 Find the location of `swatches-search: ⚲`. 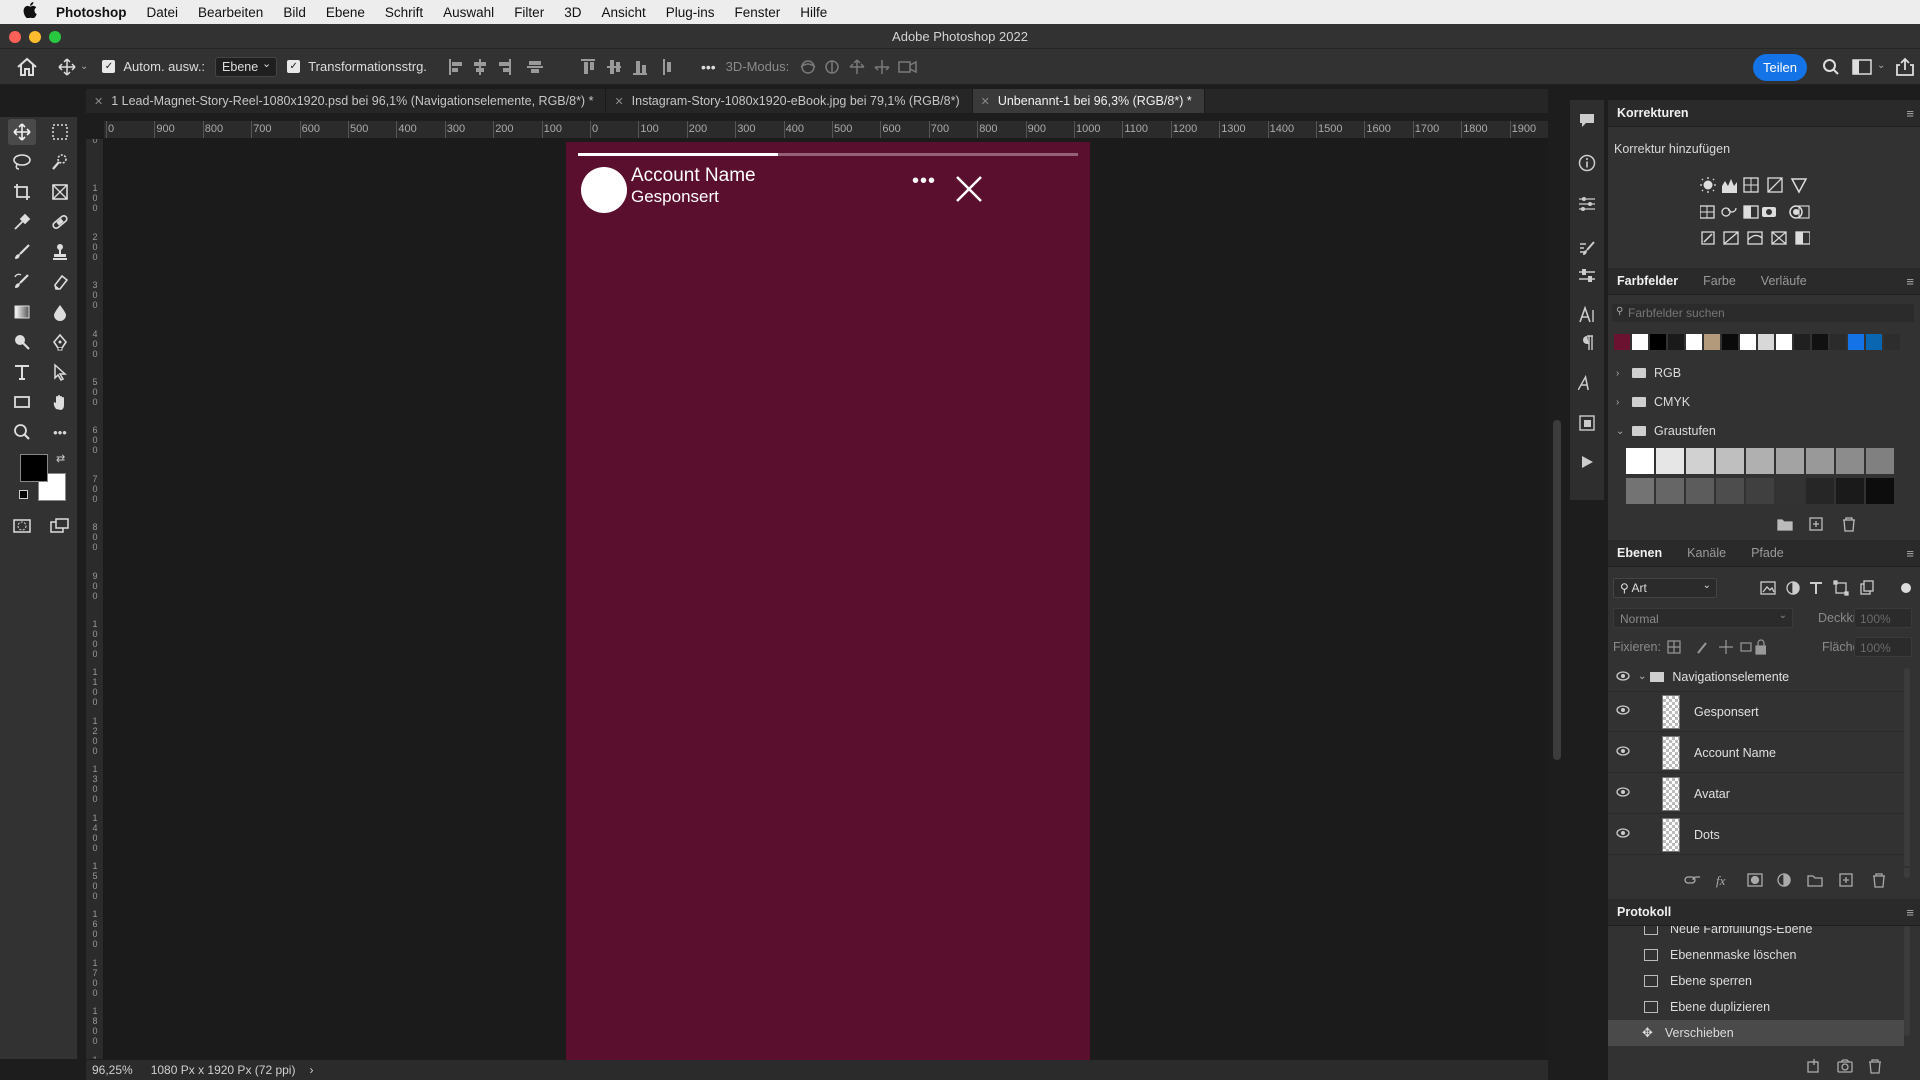

swatches-search: ⚲ is located at coordinates (1763, 313).